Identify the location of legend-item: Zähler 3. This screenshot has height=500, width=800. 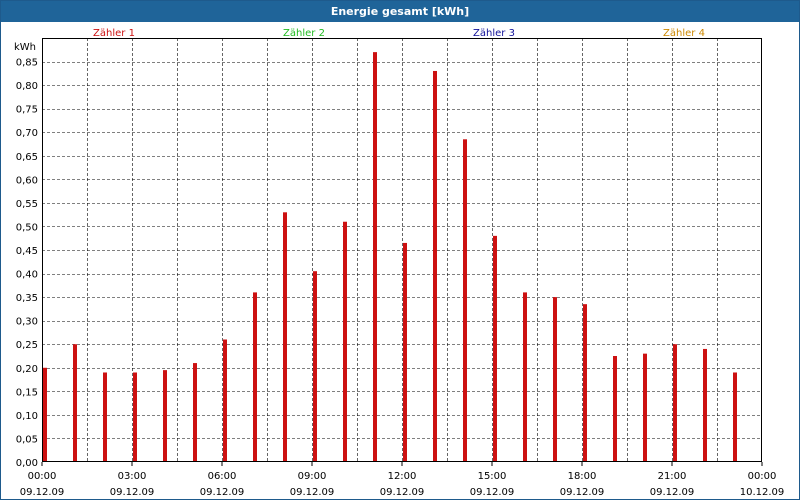
(494, 33).